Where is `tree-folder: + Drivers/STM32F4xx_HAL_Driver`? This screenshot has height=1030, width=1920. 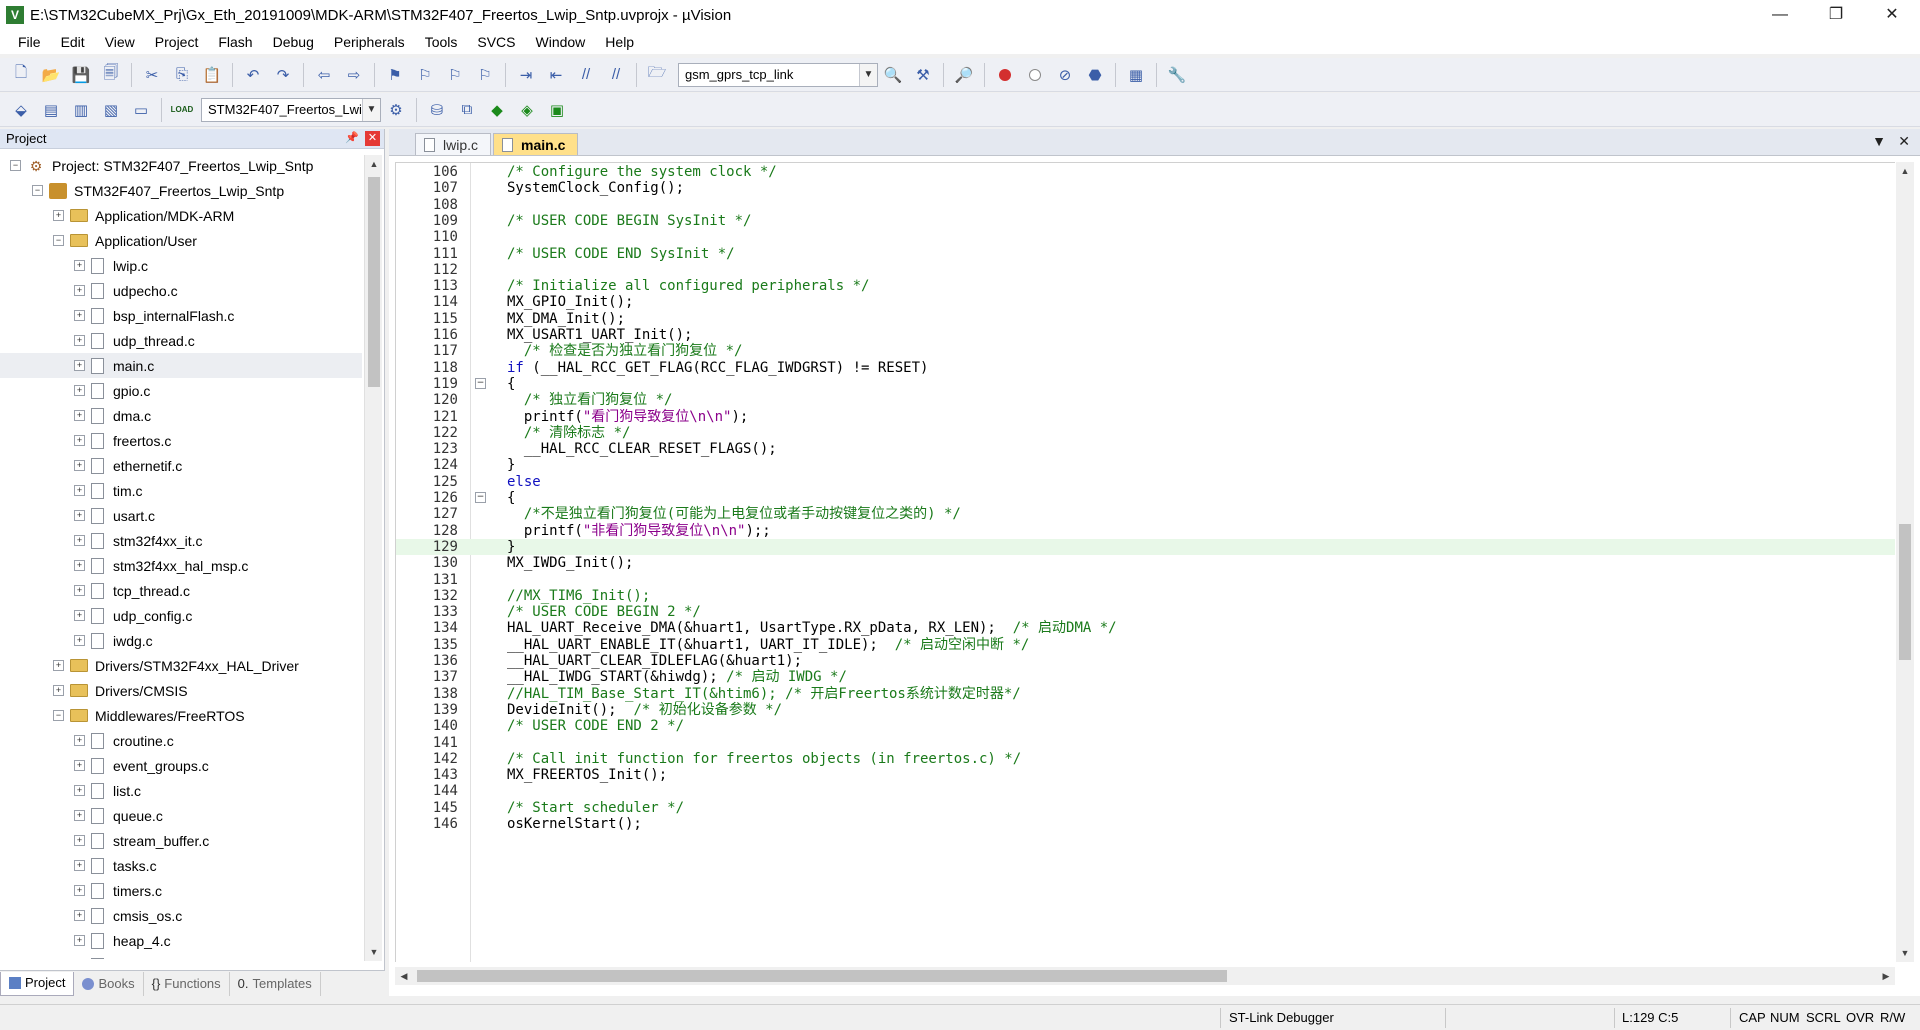 tree-folder: + Drivers/STM32F4xx_HAL_Driver is located at coordinates (181, 665).